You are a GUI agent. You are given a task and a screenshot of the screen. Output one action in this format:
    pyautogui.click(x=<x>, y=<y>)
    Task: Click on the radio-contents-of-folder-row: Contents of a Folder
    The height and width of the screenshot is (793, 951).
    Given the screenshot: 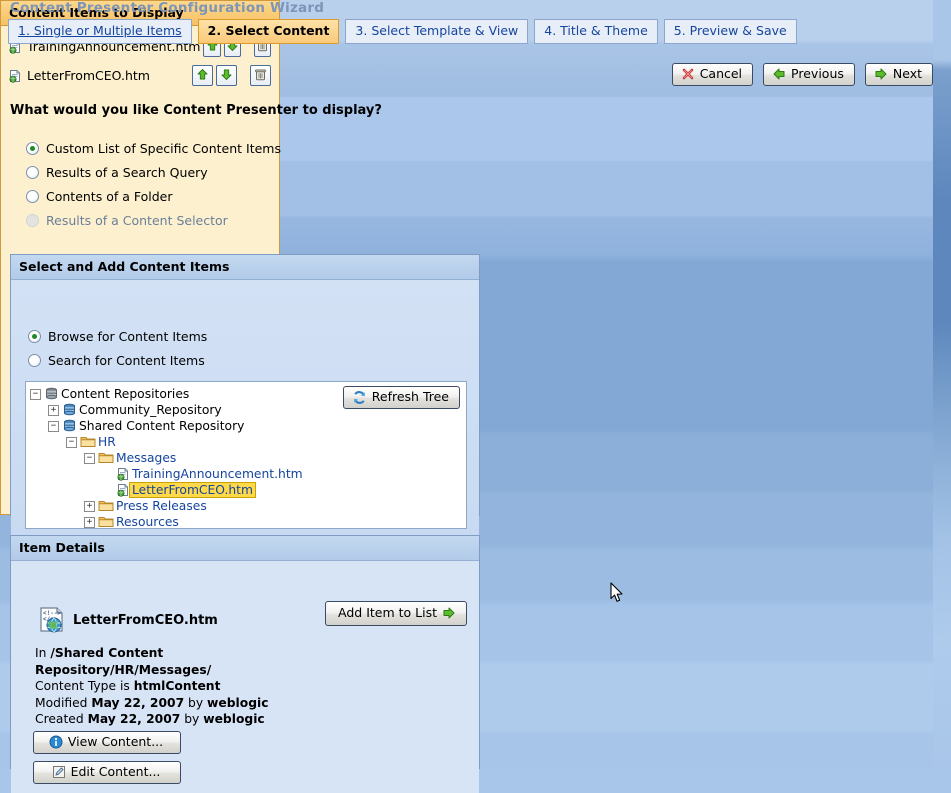 What is the action you would take?
    pyautogui.click(x=153, y=196)
    